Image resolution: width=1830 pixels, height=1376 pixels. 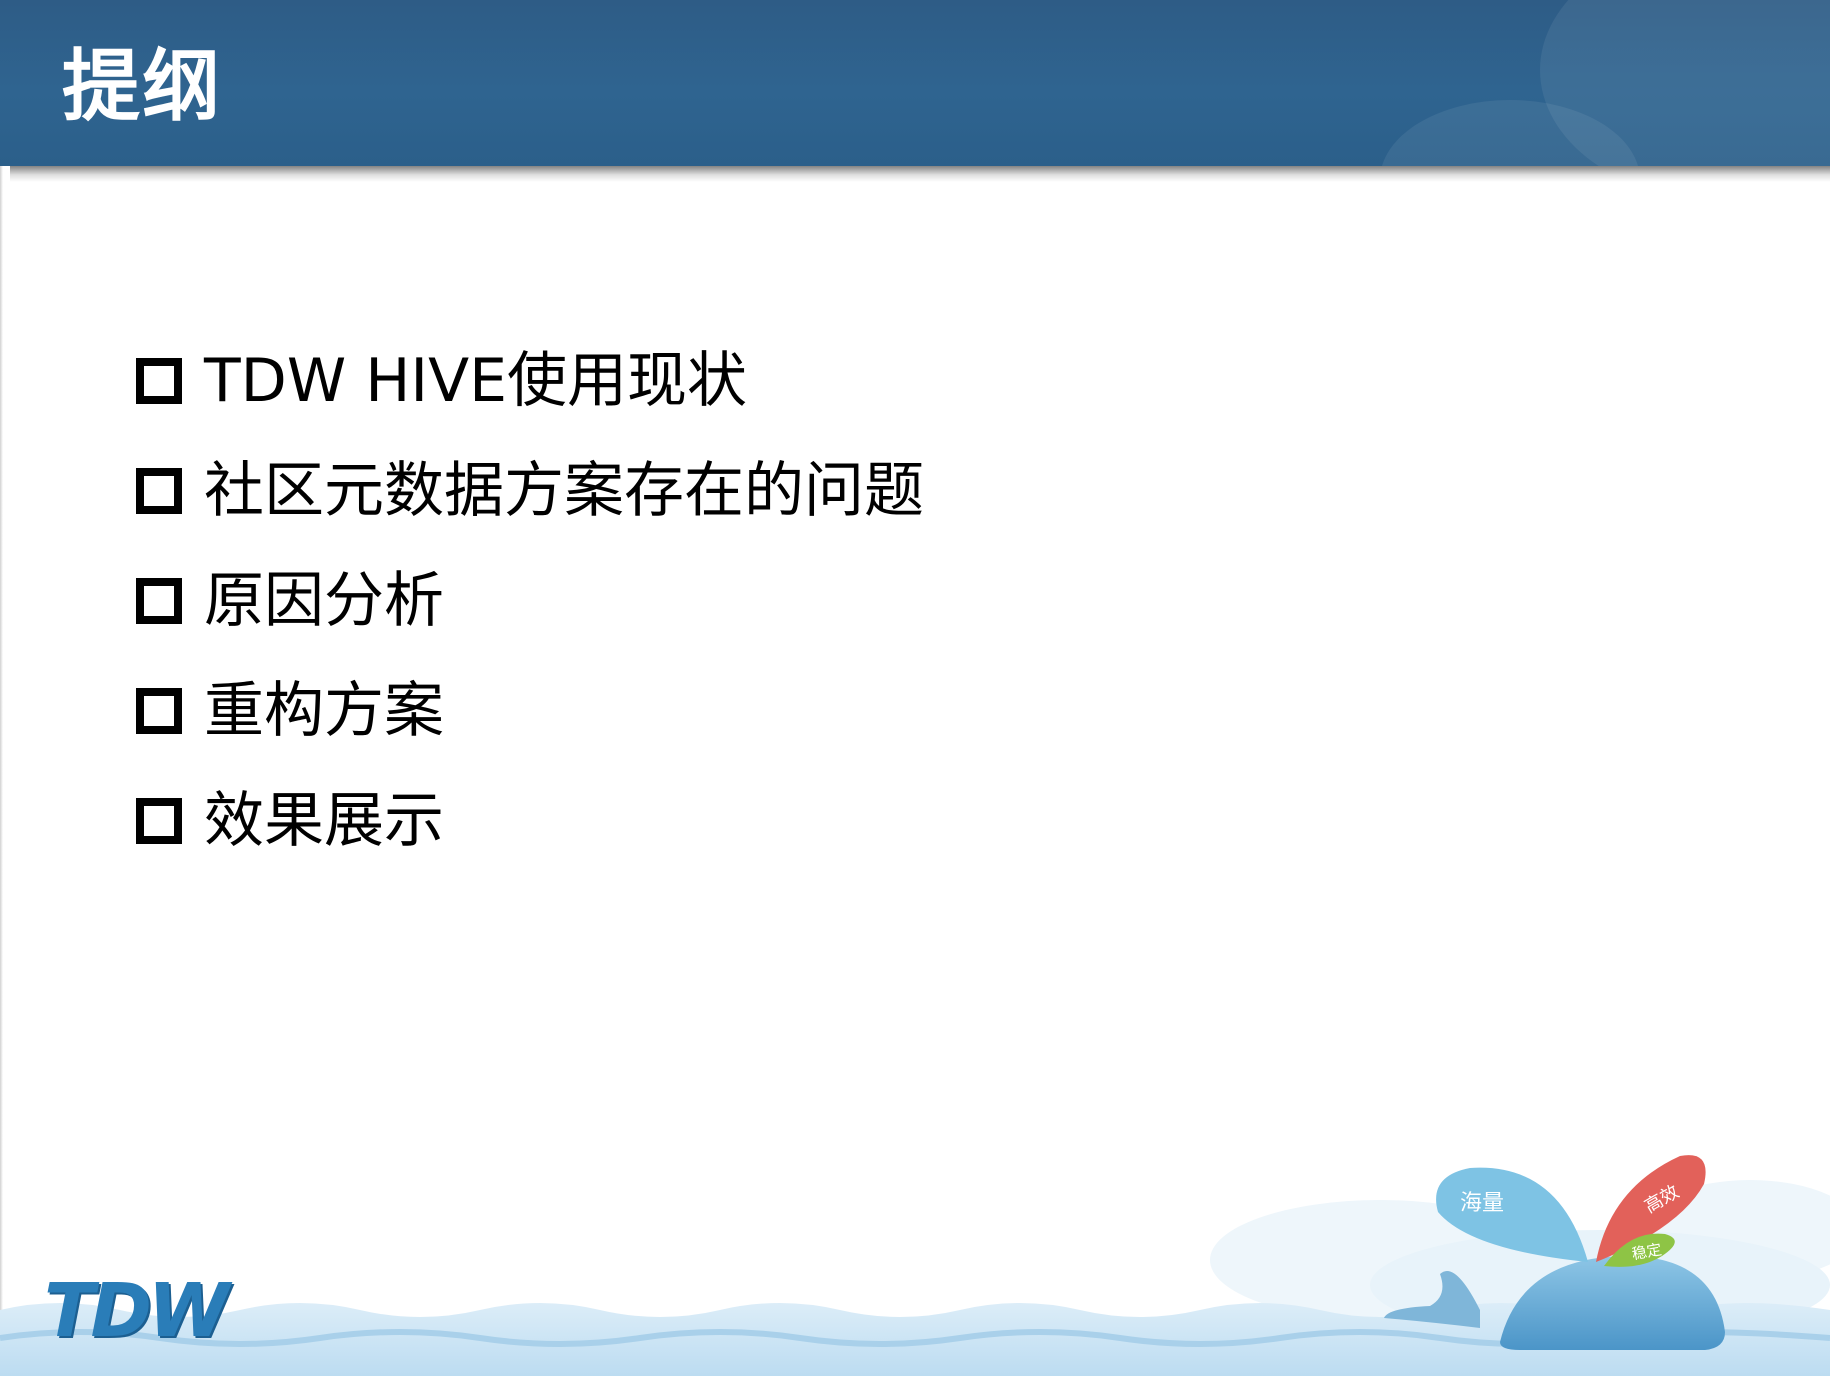 What do you see at coordinates (1482, 1203) in the screenshot?
I see `splash-label-massive: 海量` at bounding box center [1482, 1203].